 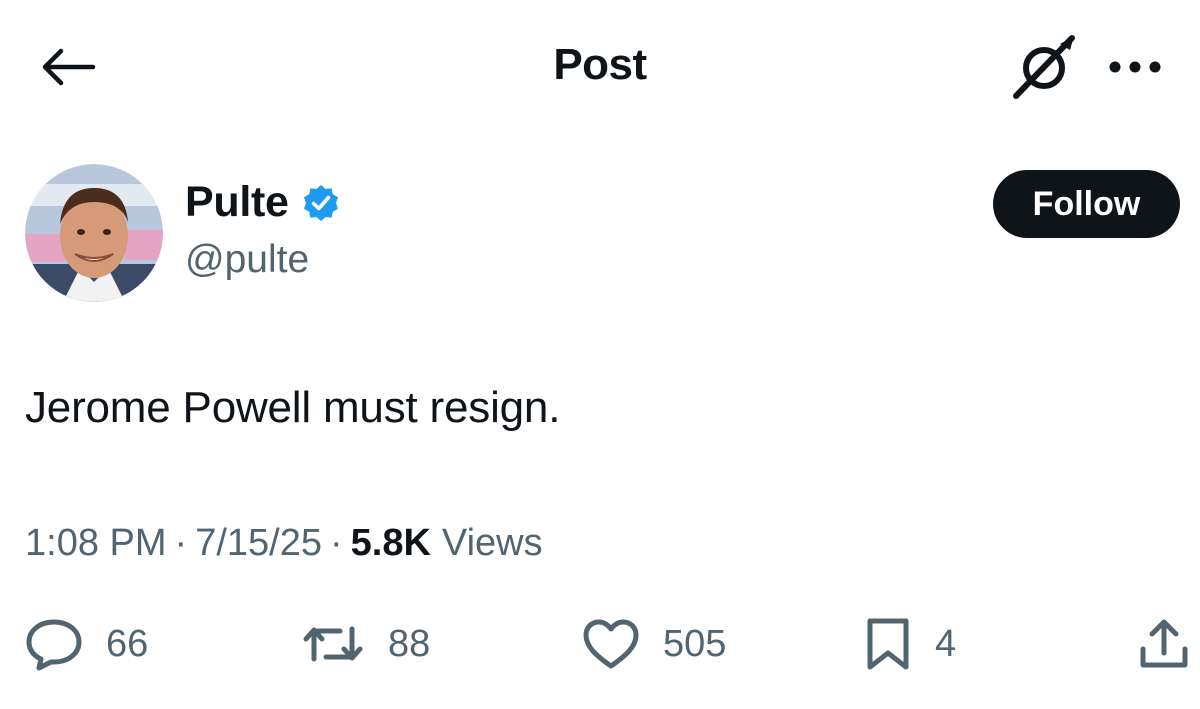 I want to click on user-handle: @pulte, so click(x=247, y=260).